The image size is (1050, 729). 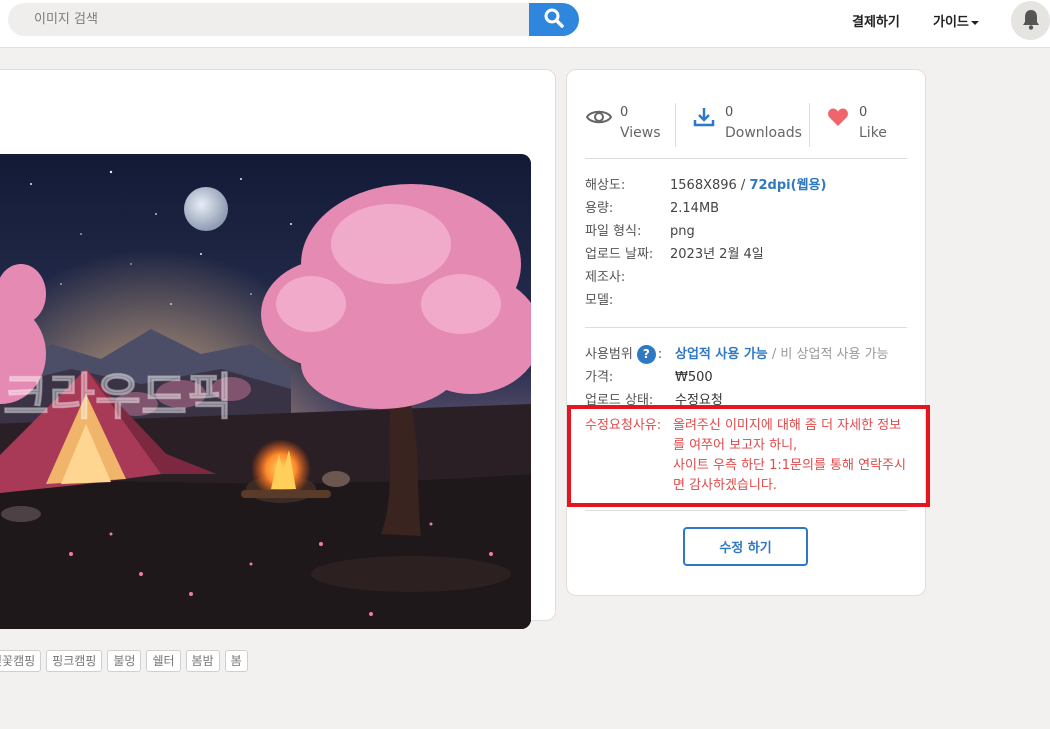 I want to click on nav-payment-link: 결제하기, so click(x=876, y=20).